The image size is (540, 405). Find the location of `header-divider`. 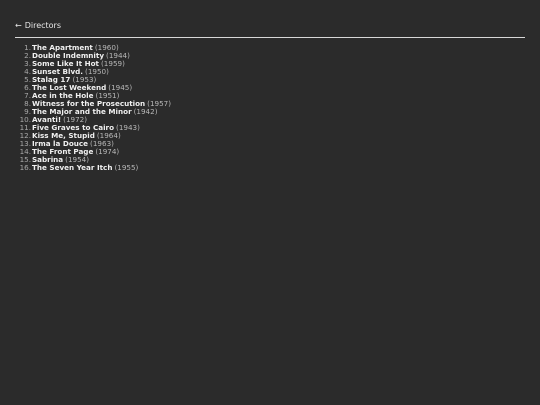

header-divider is located at coordinates (270, 37).